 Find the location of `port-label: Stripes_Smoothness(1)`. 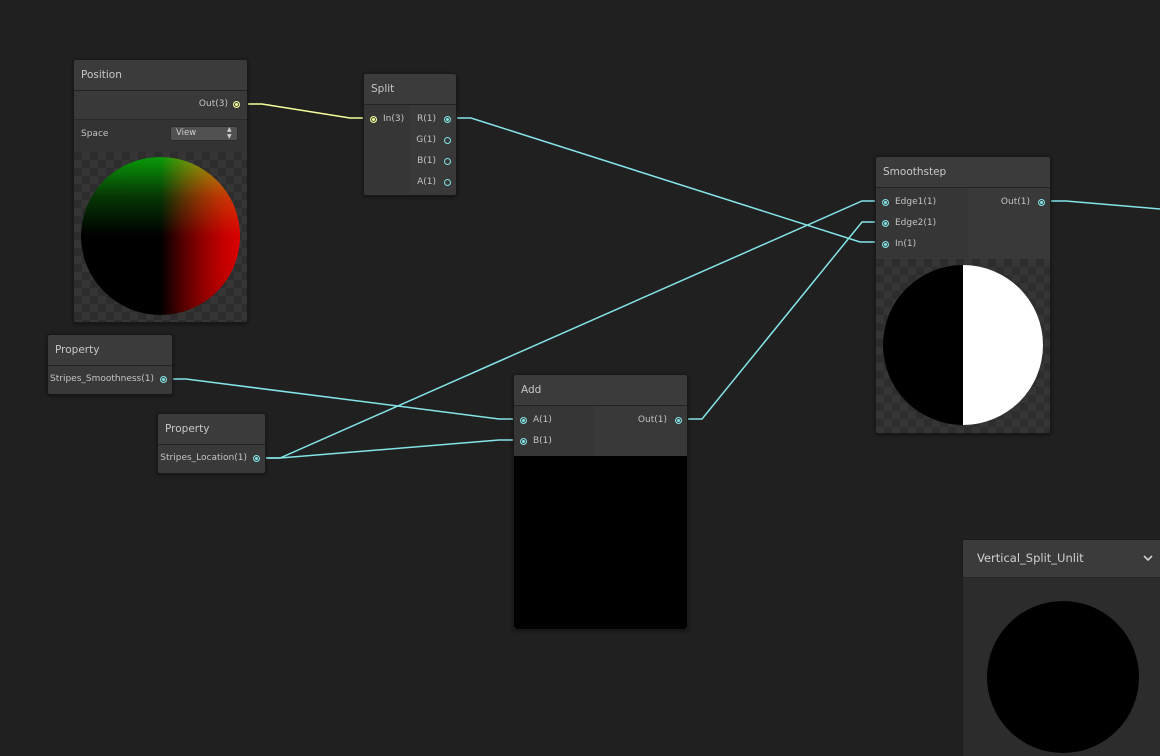

port-label: Stripes_Smoothness(1) is located at coordinates (102, 379).